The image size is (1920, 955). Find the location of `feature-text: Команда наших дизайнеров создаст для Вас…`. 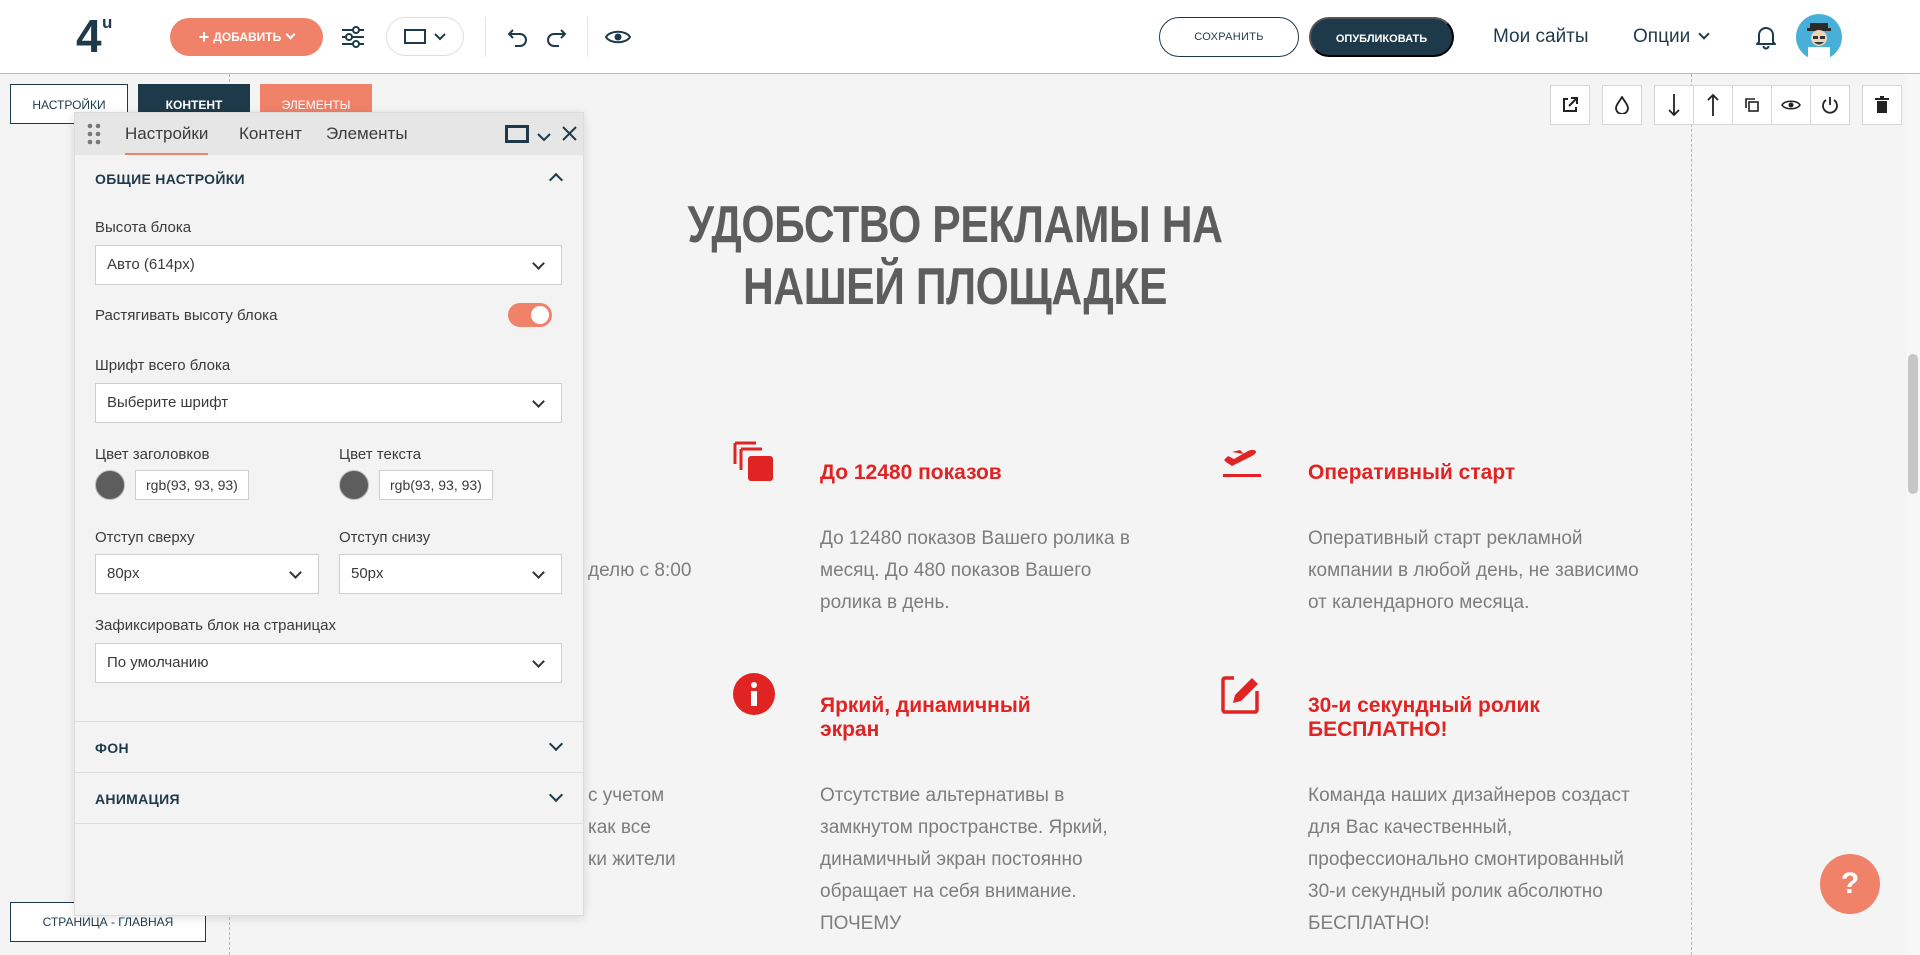

feature-text: Команда наших дизайнеров создаст для Вас… is located at coordinates (1469, 860).